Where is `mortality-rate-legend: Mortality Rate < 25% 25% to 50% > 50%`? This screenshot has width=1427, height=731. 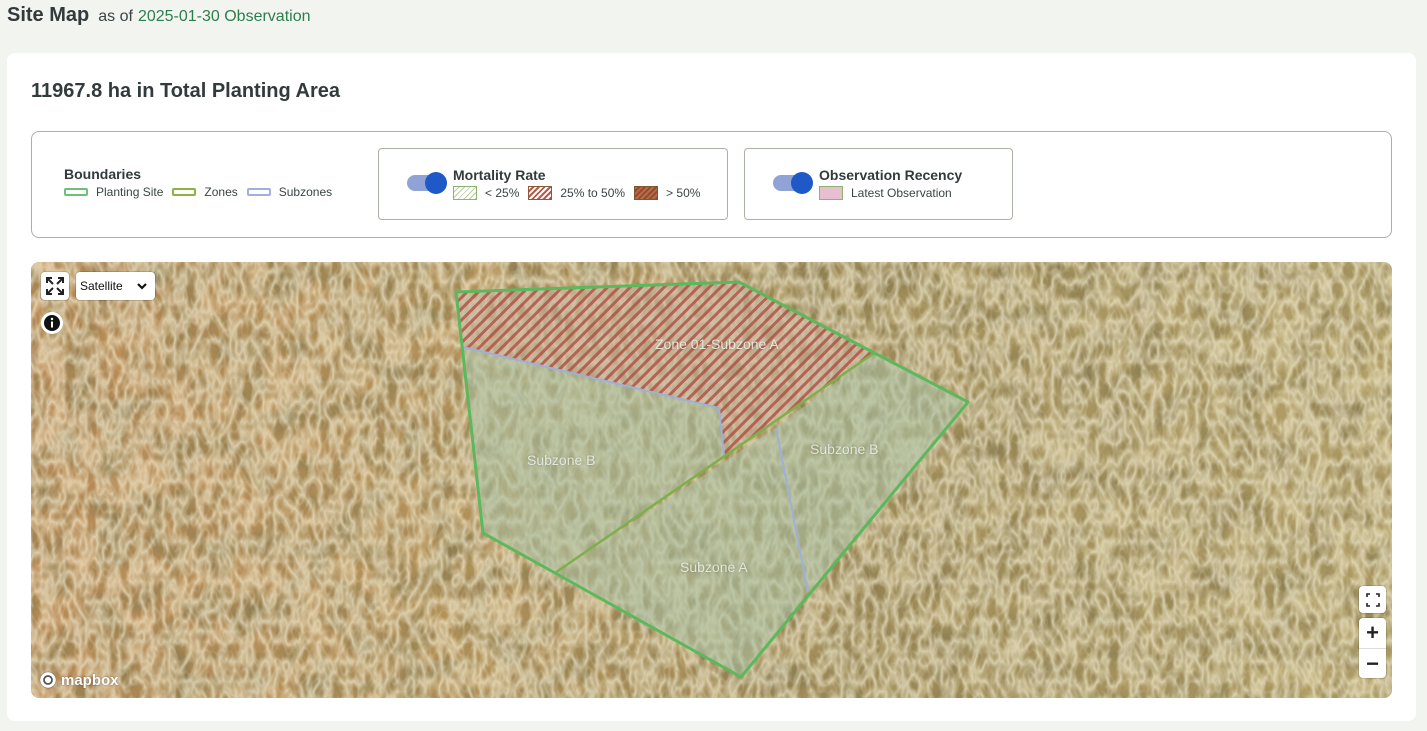 mortality-rate-legend: Mortality Rate < 25% 25% to 50% > 50% is located at coordinates (553, 184).